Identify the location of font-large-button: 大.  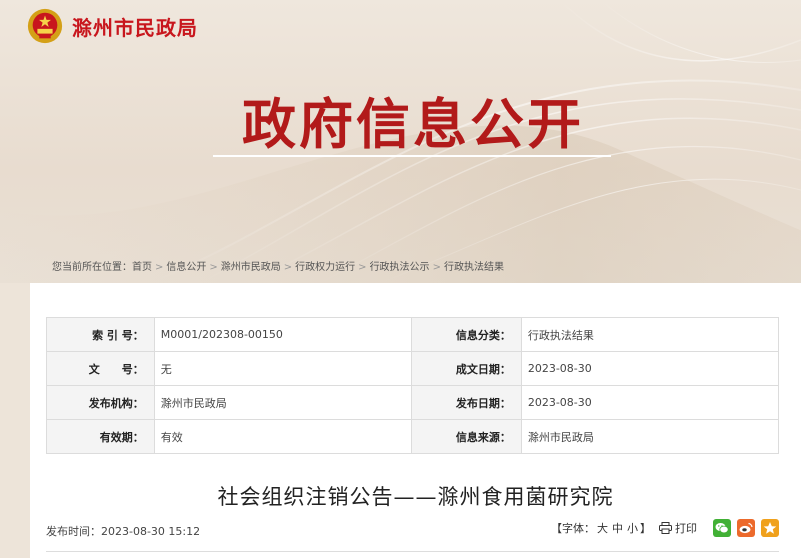
(602, 528).